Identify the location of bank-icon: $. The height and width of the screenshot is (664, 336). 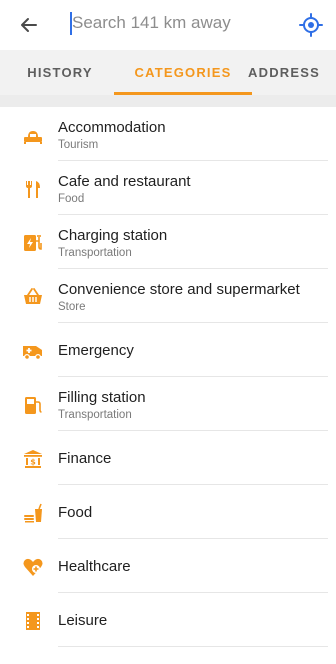
(33, 459).